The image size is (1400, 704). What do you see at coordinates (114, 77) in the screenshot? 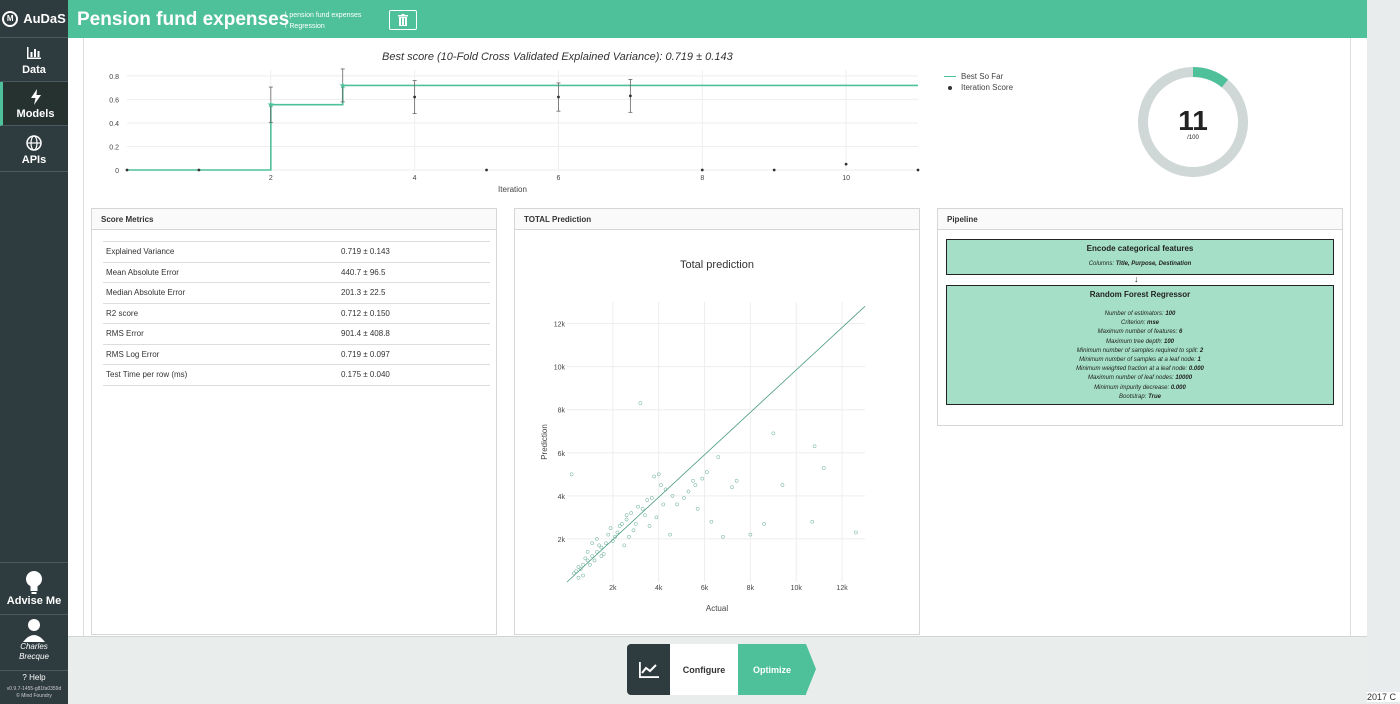
I see `y-tick-label: 0.8` at bounding box center [114, 77].